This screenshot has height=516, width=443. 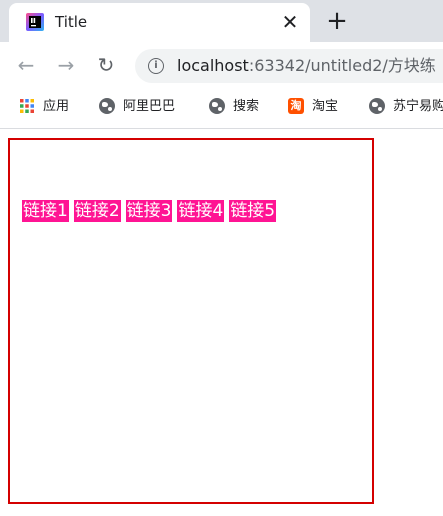 What do you see at coordinates (27, 105) in the screenshot?
I see `apps-grid-icon` at bounding box center [27, 105].